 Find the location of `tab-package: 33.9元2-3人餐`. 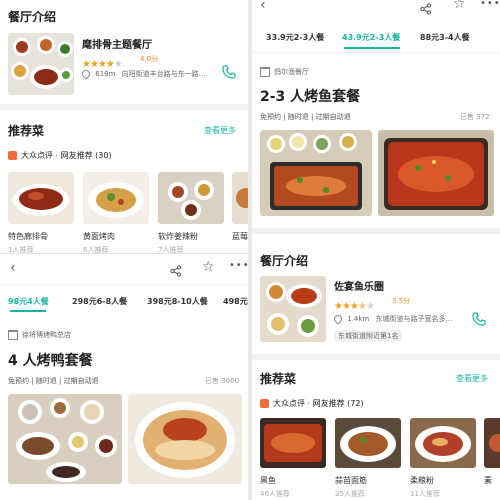

tab-package: 33.9元2-3人餐 is located at coordinates (295, 37).